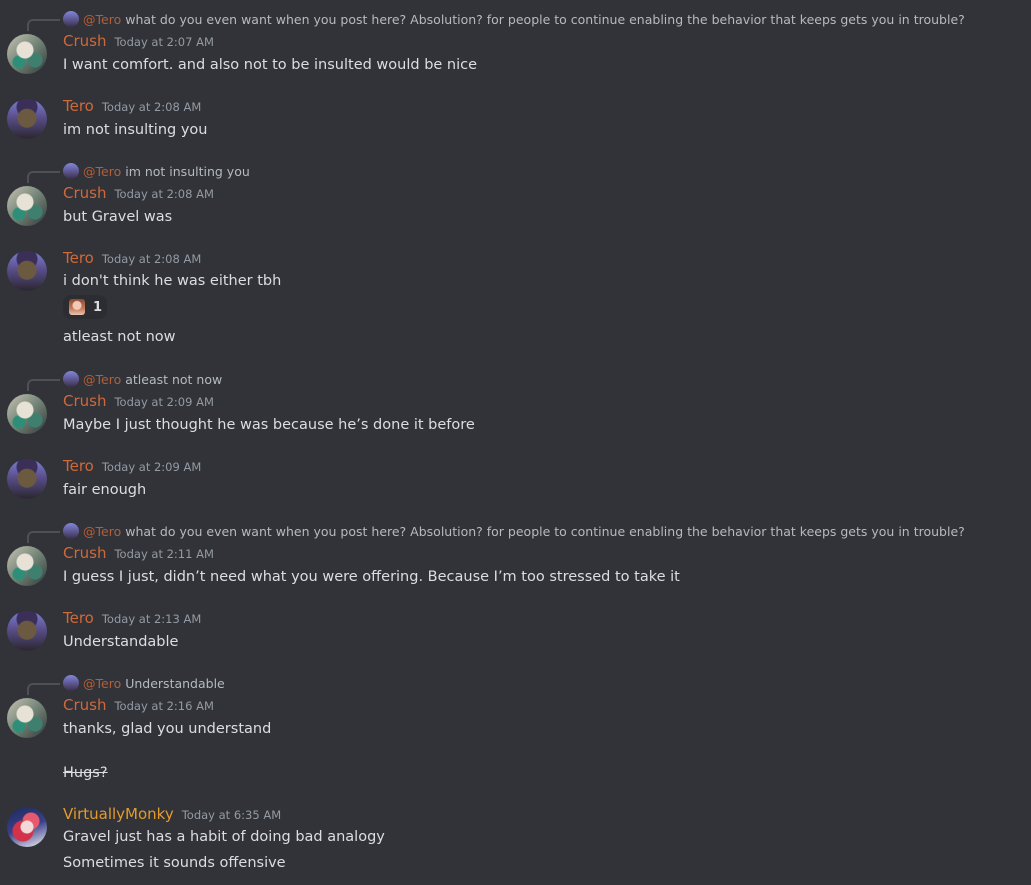 Image resolution: width=1031 pixels, height=885 pixels. What do you see at coordinates (172, 281) in the screenshot?
I see `message-text: i don't think he was either tbh` at bounding box center [172, 281].